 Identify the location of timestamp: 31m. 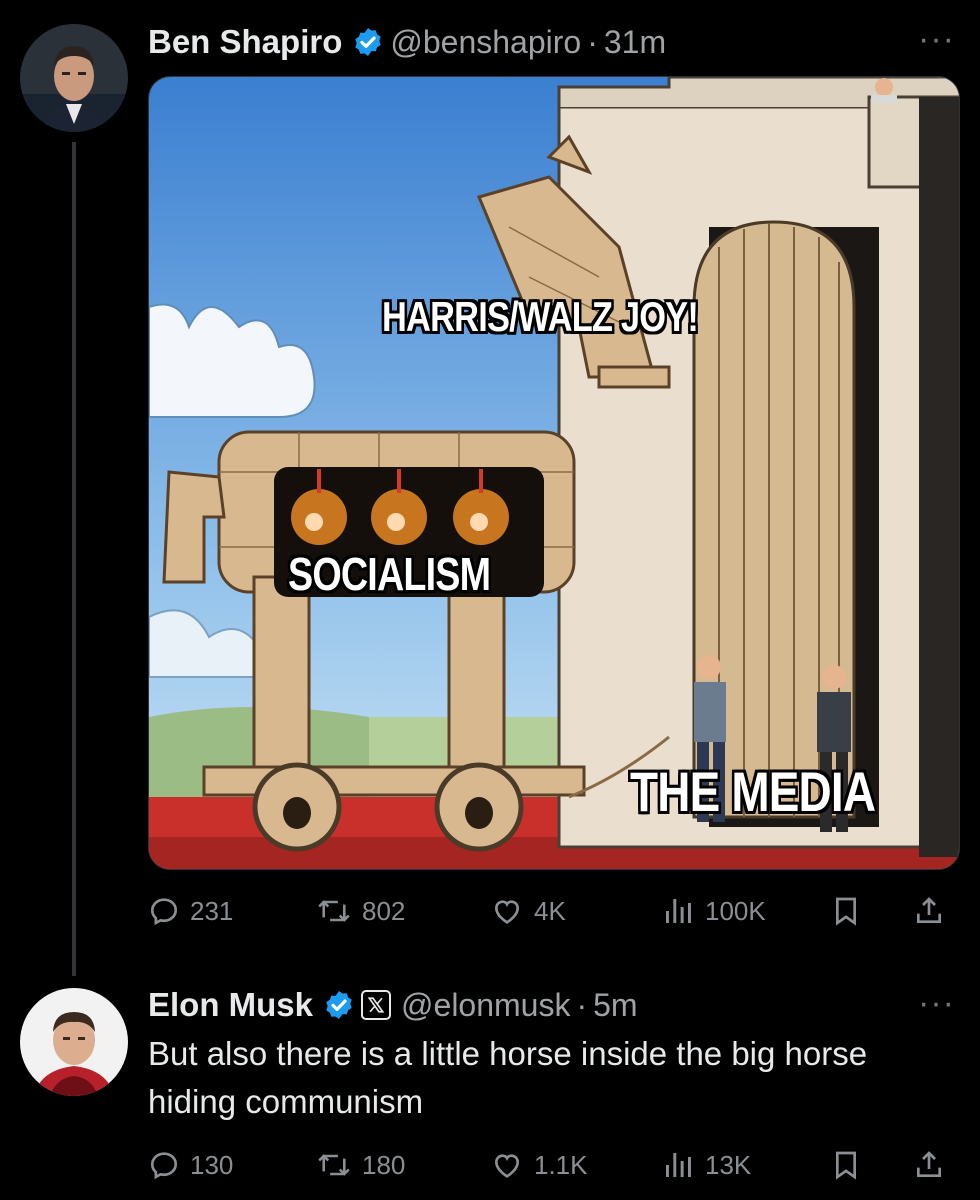
(635, 42).